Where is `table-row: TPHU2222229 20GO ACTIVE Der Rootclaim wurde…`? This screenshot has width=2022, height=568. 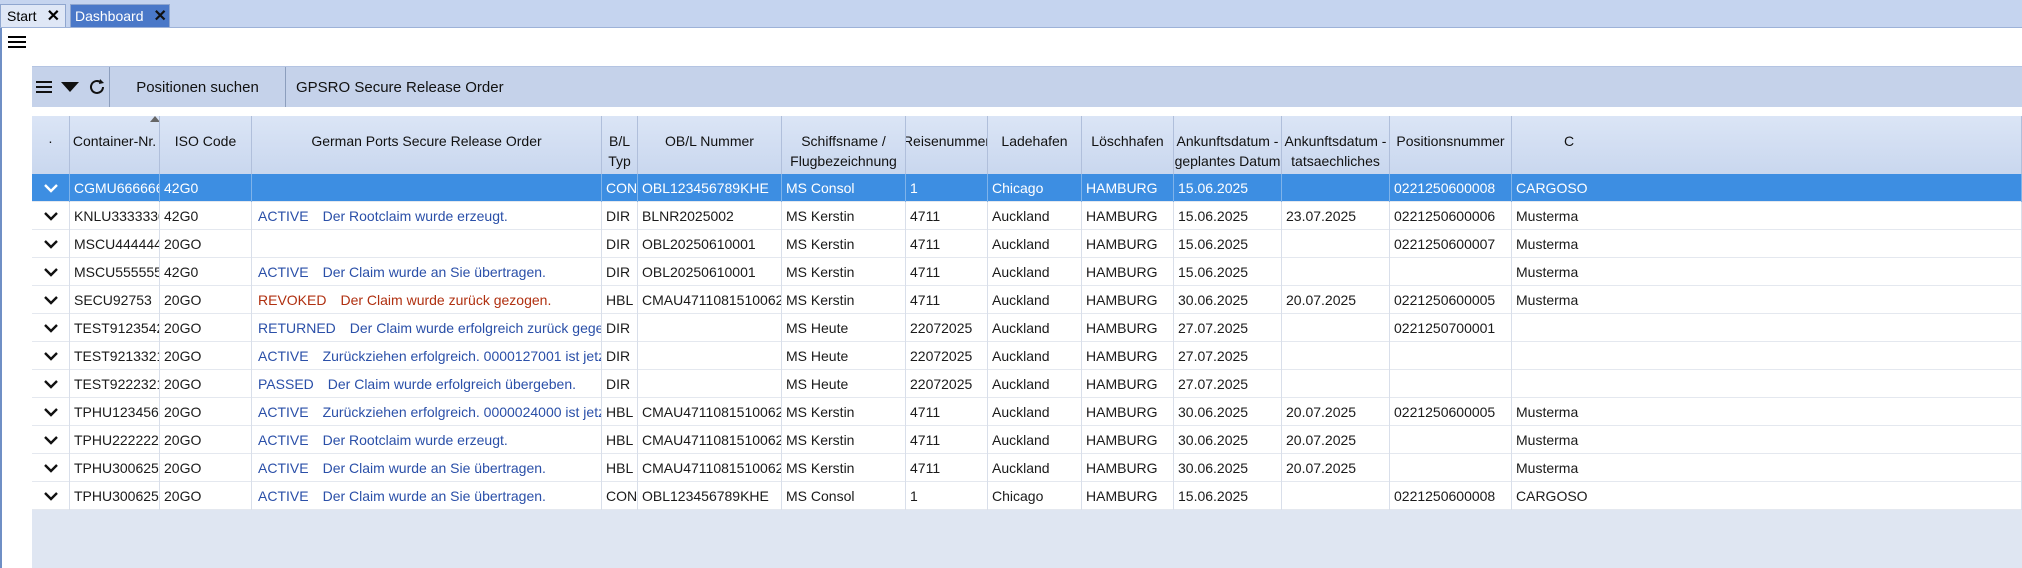
table-row: TPHU2222229 20GO ACTIVE Der Rootclaim wurde… is located at coordinates (1027, 440).